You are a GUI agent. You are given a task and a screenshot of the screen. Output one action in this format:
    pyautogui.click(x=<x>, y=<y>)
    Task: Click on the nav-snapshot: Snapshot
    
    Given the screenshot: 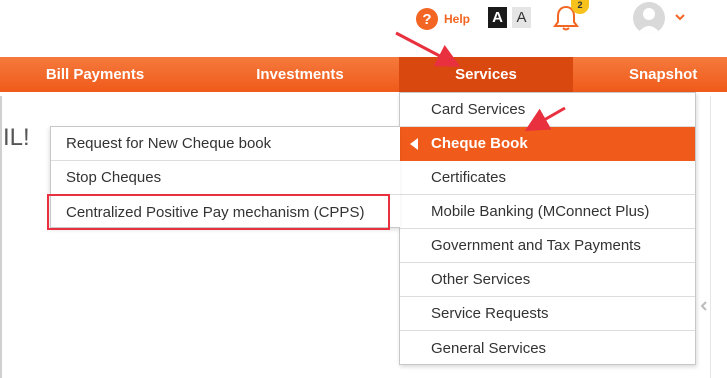 What is the action you would take?
    pyautogui.click(x=663, y=74)
    